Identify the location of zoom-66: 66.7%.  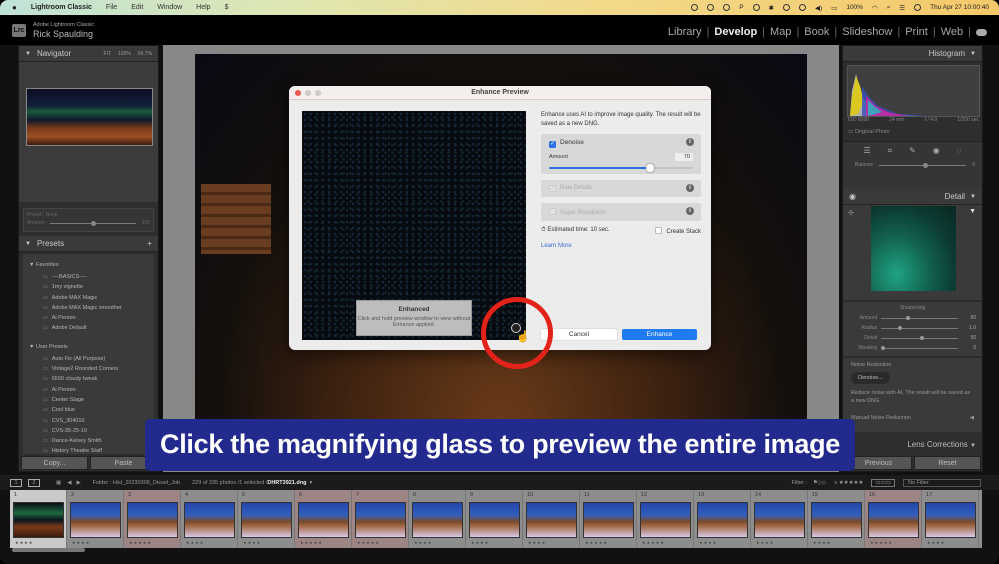
(145, 54).